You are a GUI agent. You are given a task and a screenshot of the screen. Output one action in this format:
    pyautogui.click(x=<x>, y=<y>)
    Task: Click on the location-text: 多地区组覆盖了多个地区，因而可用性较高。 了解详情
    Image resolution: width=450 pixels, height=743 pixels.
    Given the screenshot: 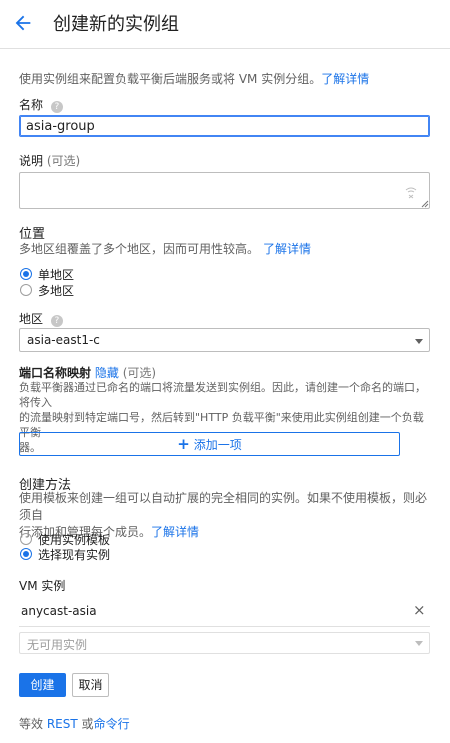 What is the action you would take?
    pyautogui.click(x=165, y=248)
    